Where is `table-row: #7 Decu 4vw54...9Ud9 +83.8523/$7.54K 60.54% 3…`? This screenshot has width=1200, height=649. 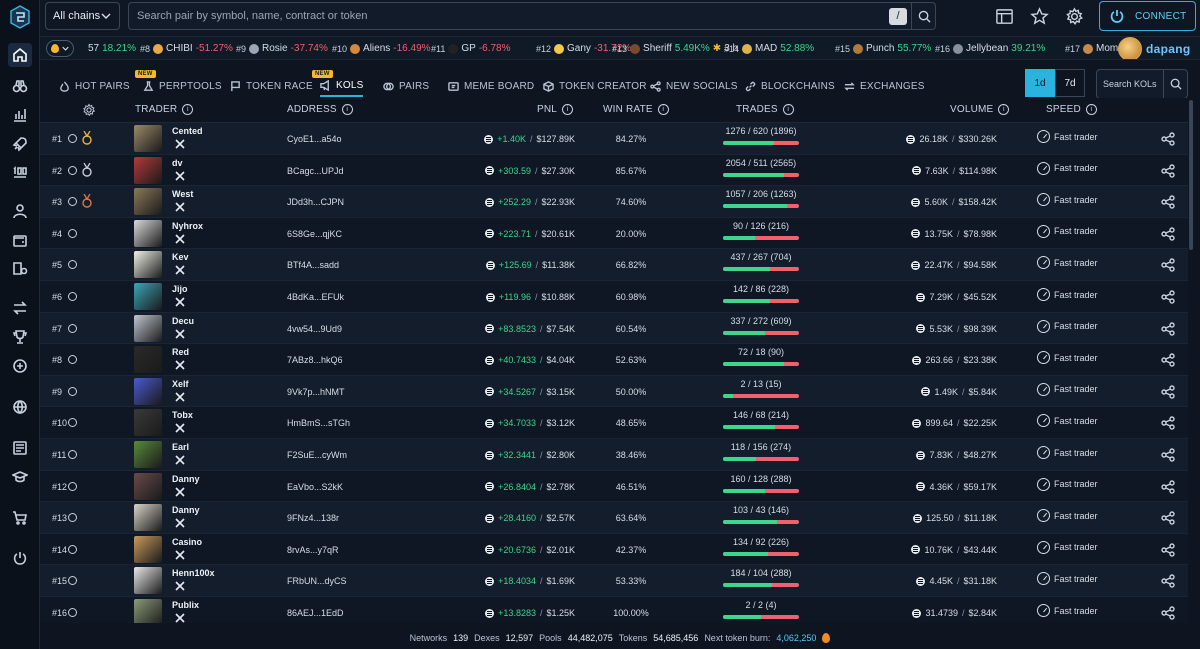
table-row: #7 Decu 4vw54...9Ud9 +83.8523/$7.54K 60.54% 3… is located at coordinates (614, 328).